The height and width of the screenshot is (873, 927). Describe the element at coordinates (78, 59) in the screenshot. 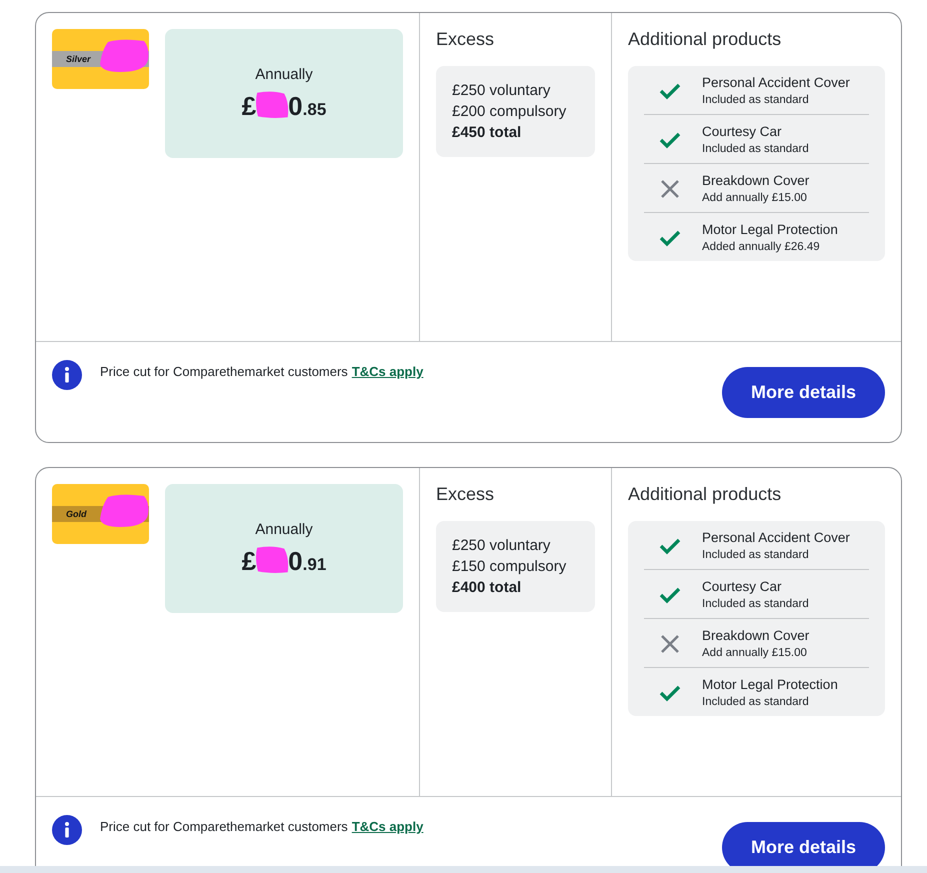

I see `tier-label: Silver` at that location.